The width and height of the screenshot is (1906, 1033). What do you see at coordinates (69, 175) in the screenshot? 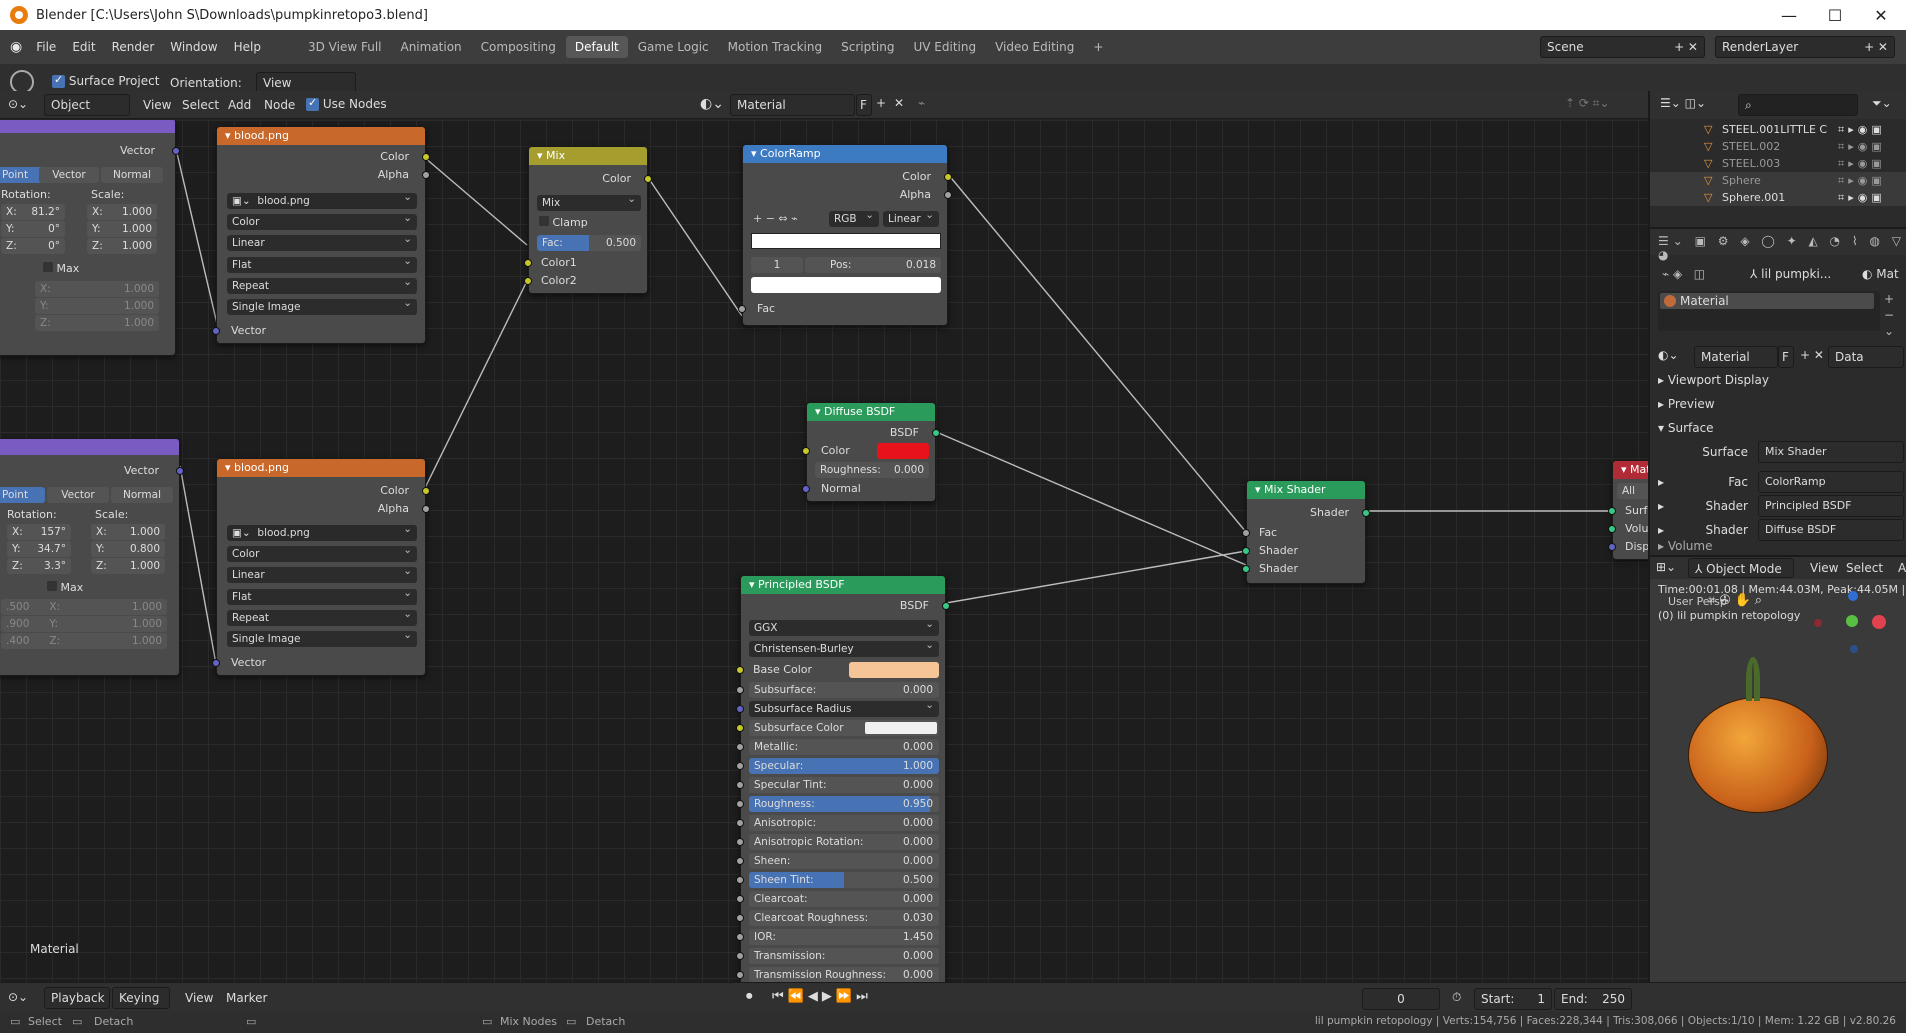
I see `type-vector-button: Vector` at bounding box center [69, 175].